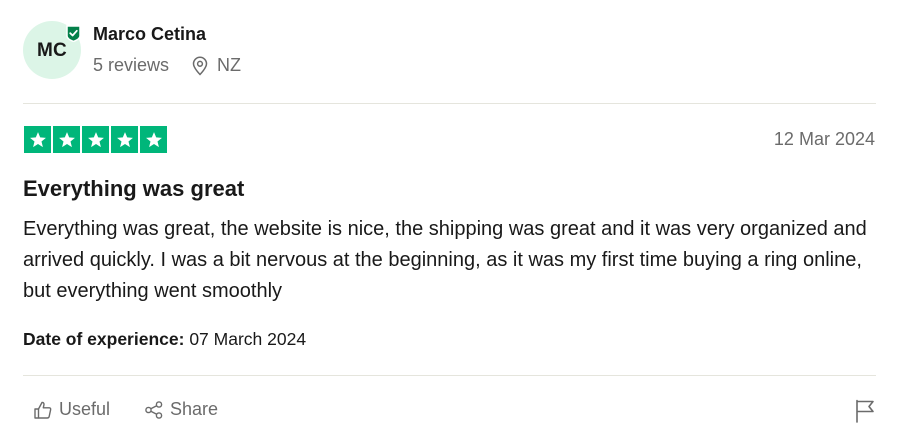 The image size is (900, 439). I want to click on review-title: Everything was great, so click(133, 189).